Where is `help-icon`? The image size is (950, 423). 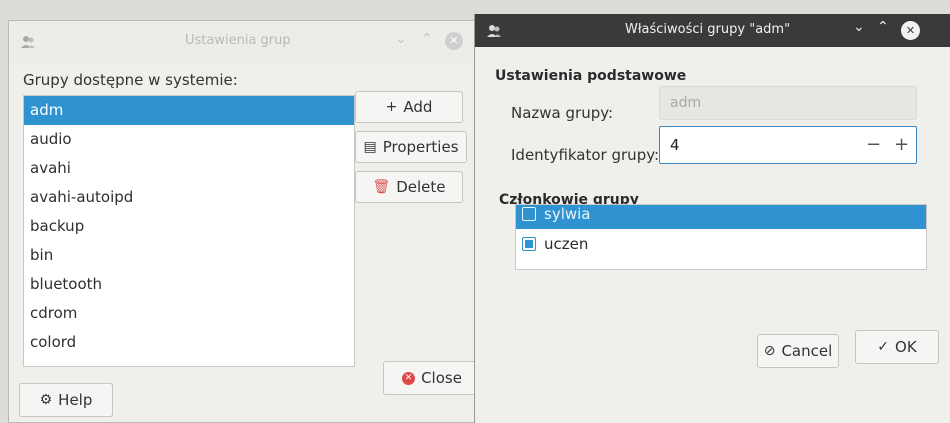
help-icon is located at coordinates (46, 400).